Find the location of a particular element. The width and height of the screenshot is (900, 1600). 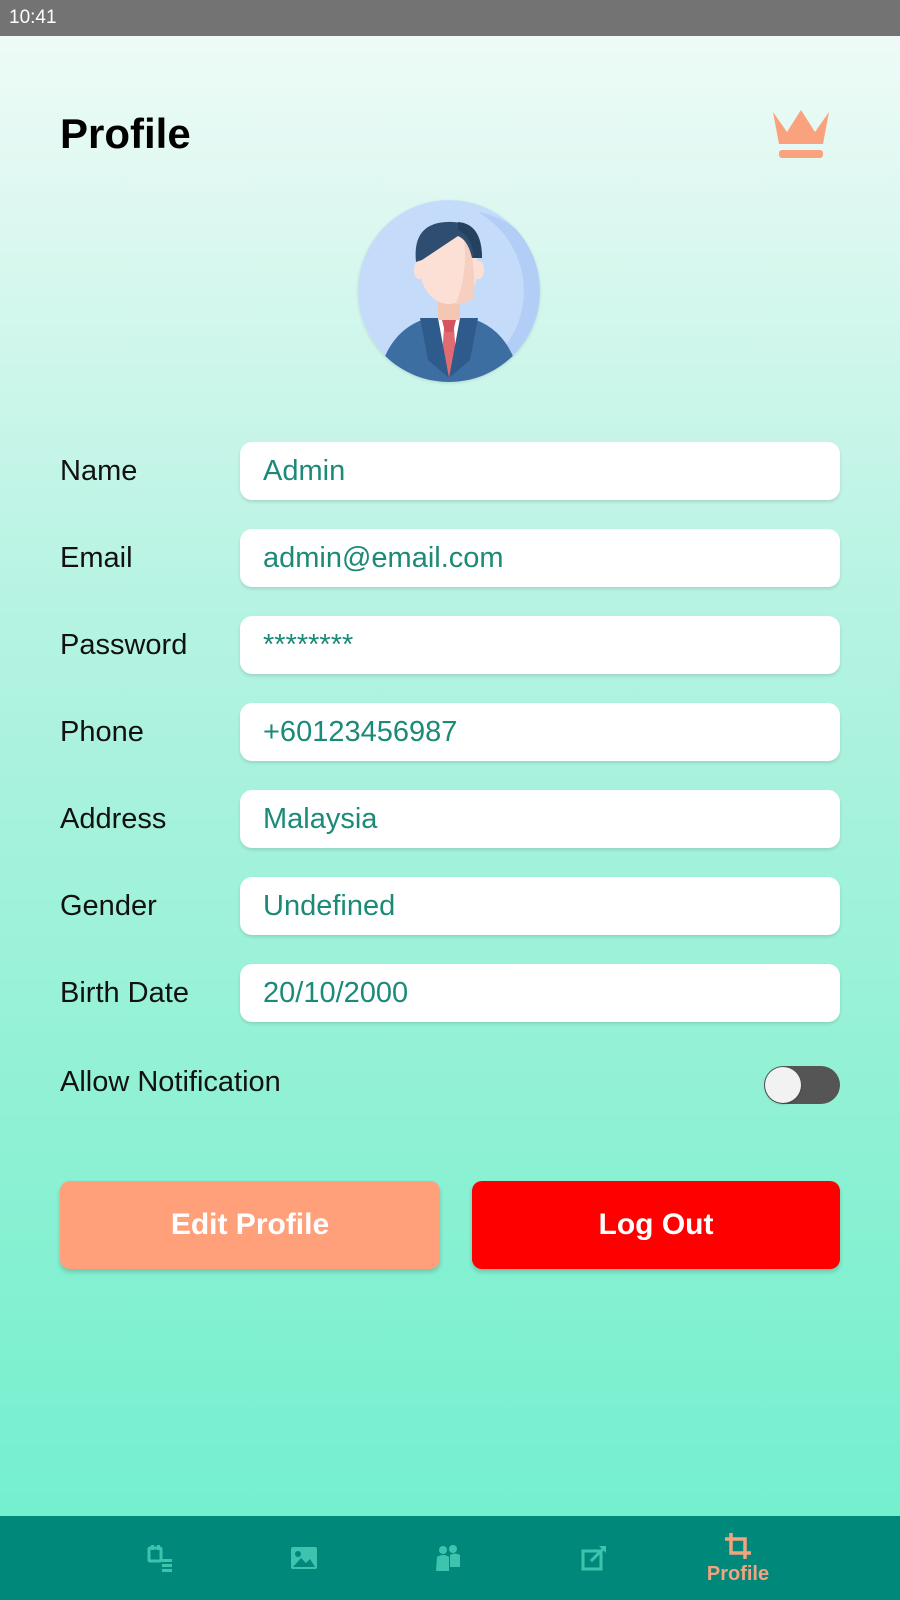

email-label: Email is located at coordinates (96, 558).